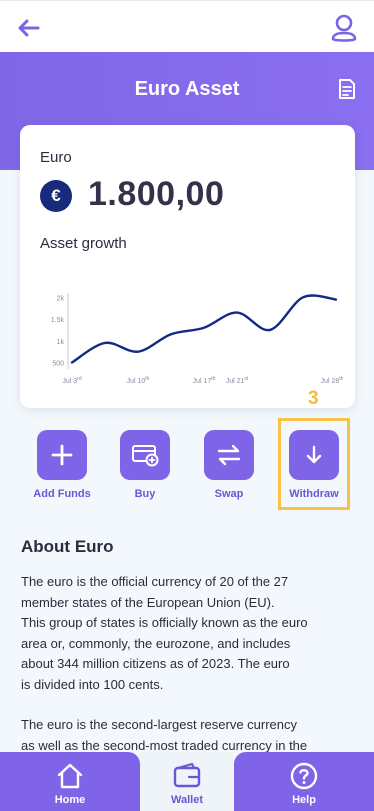 This screenshot has width=374, height=811. Describe the element at coordinates (58, 363) in the screenshot. I see `chart-y-tick-label: 500` at that location.